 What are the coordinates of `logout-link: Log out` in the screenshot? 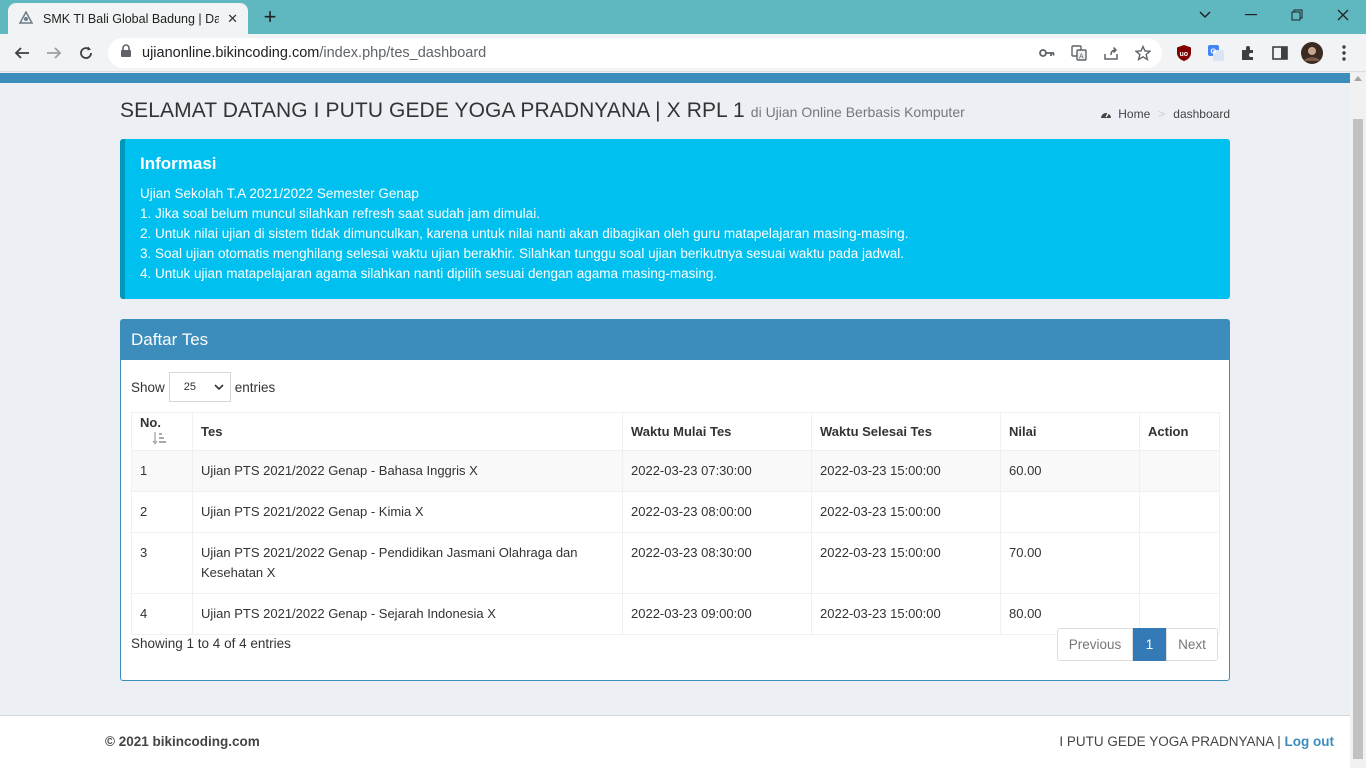 It's located at (1309, 741).